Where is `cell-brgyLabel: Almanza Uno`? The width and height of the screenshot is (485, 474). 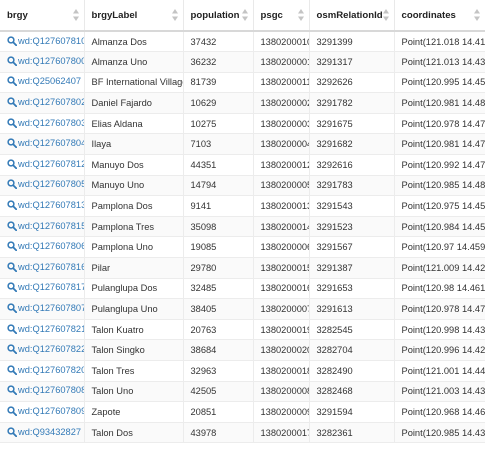
cell-brgyLabel: Almanza Uno is located at coordinates (134, 62).